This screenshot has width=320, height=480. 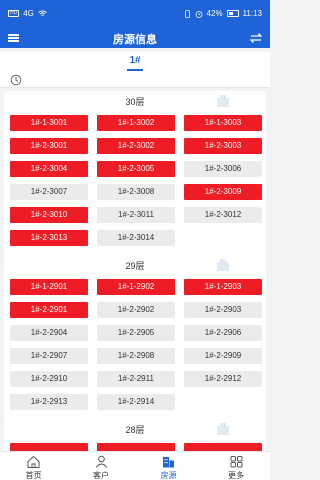 I want to click on room-cell: 1#-2-3011, so click(x=136, y=215).